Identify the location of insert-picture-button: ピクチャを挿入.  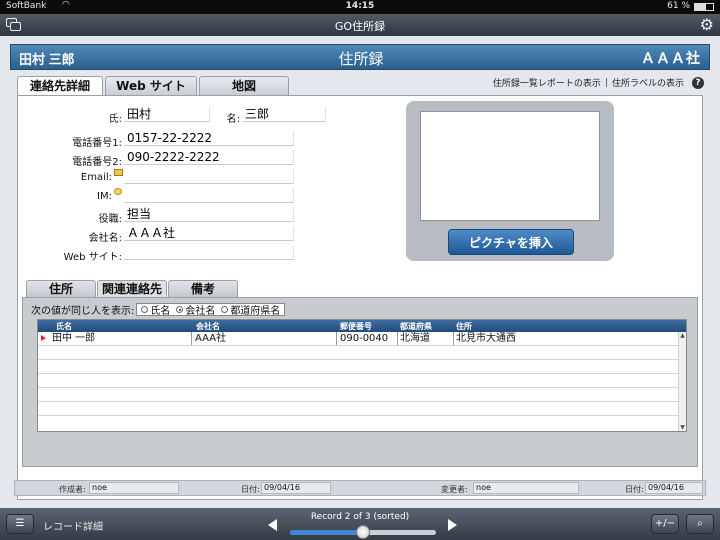
(511, 242).